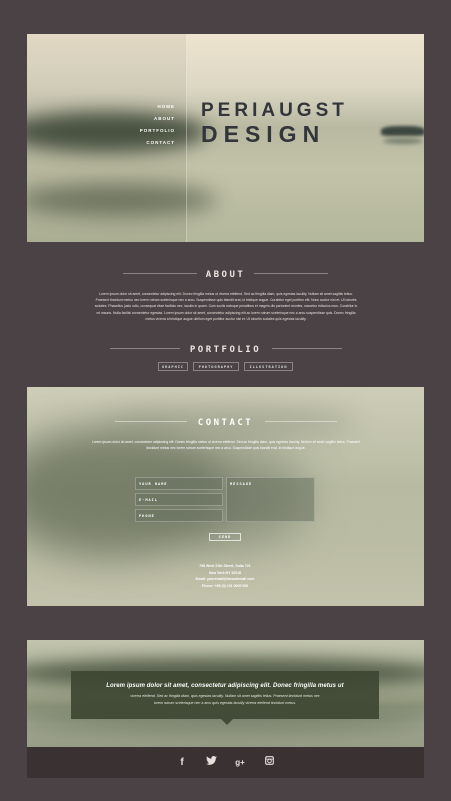 The image size is (451, 801). Describe the element at coordinates (179, 483) in the screenshot. I see `name-input: YOUR NAME` at that location.